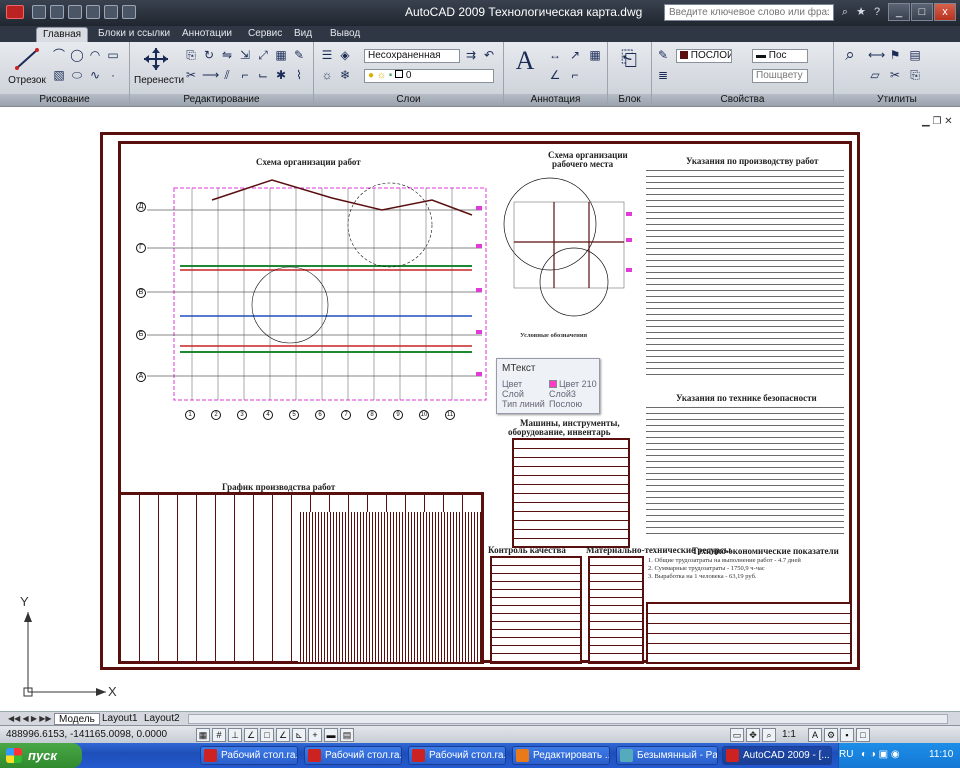  I want to click on distance-icon: ⟷, so click(876, 55).